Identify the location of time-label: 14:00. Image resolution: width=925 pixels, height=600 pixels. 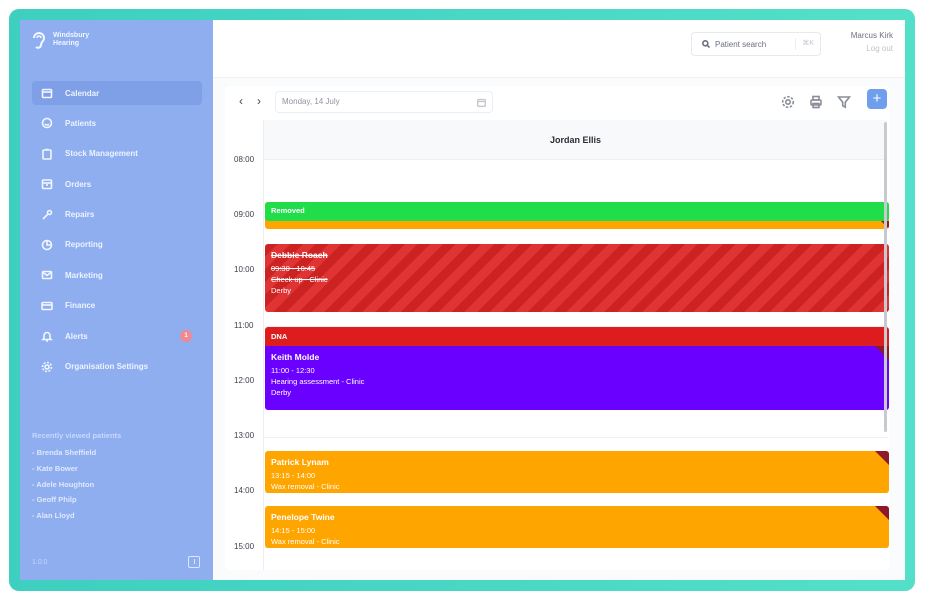
(244, 490).